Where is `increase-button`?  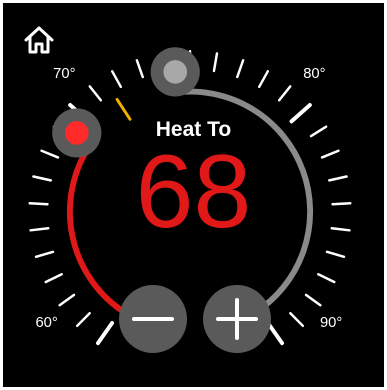 increase-button is located at coordinates (237, 319).